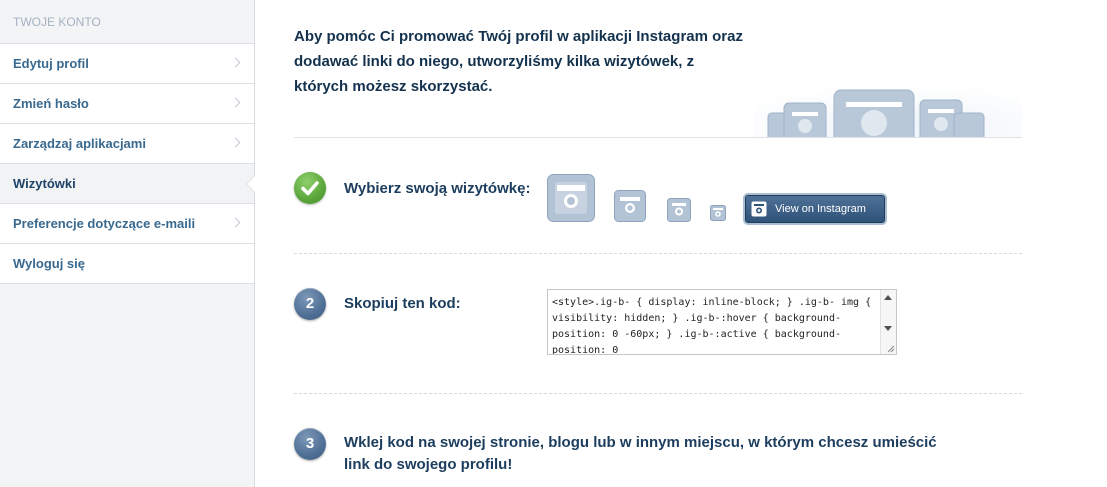  What do you see at coordinates (44, 183) in the screenshot?
I see `sidebar-item-label: Wizytówki` at bounding box center [44, 183].